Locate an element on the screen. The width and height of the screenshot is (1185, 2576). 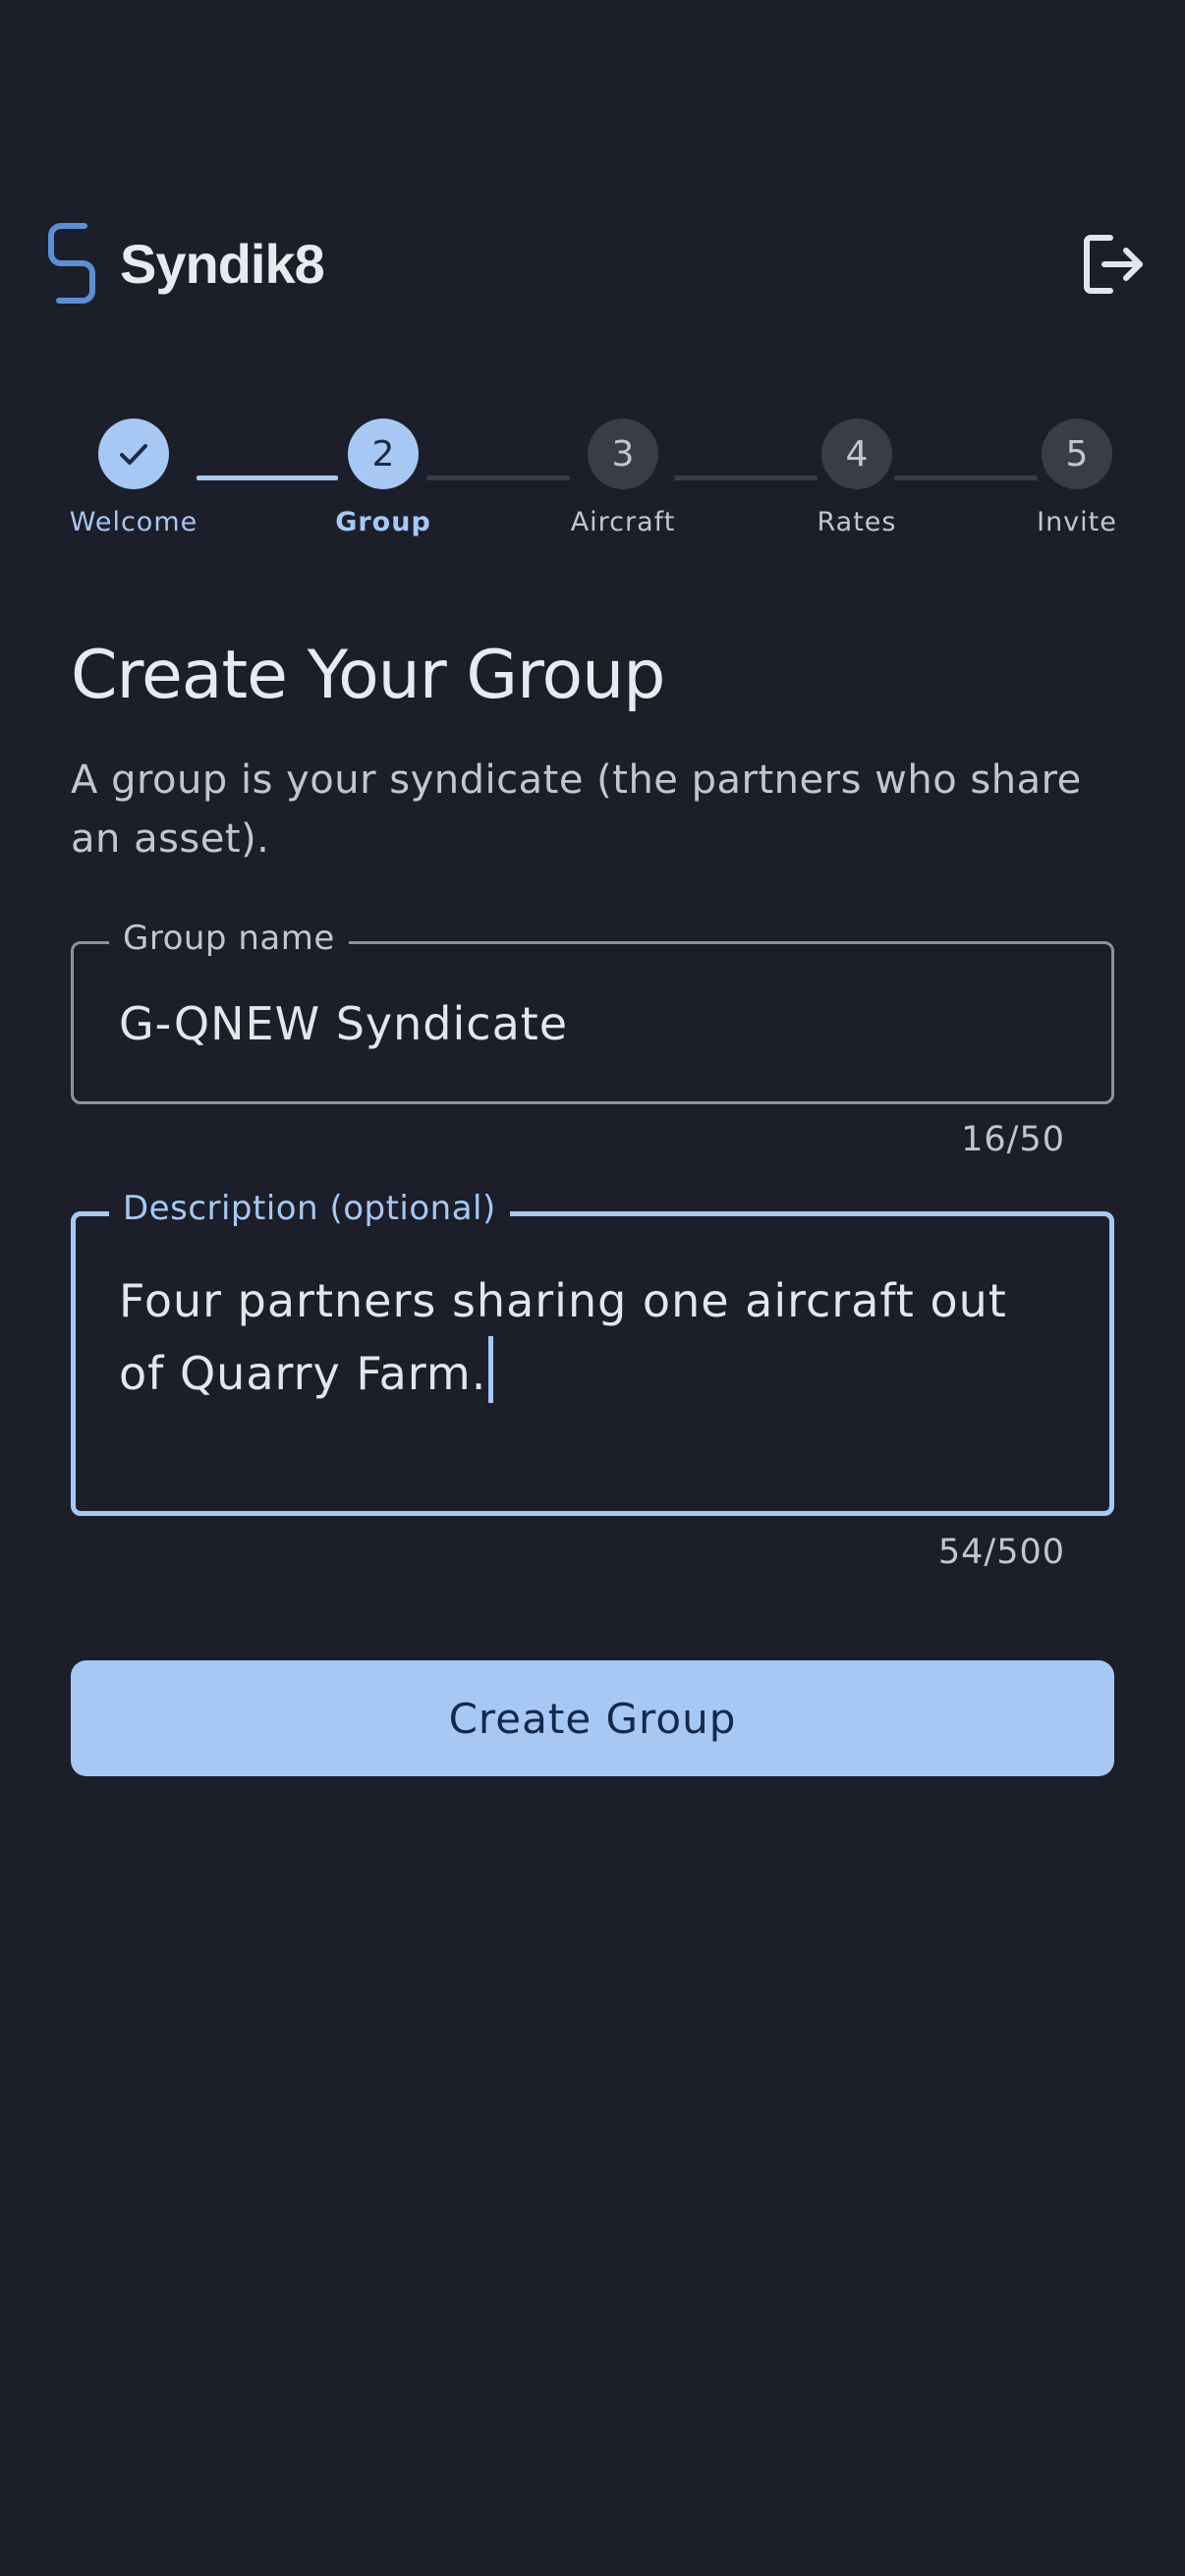
step-circle is located at coordinates (134, 454).